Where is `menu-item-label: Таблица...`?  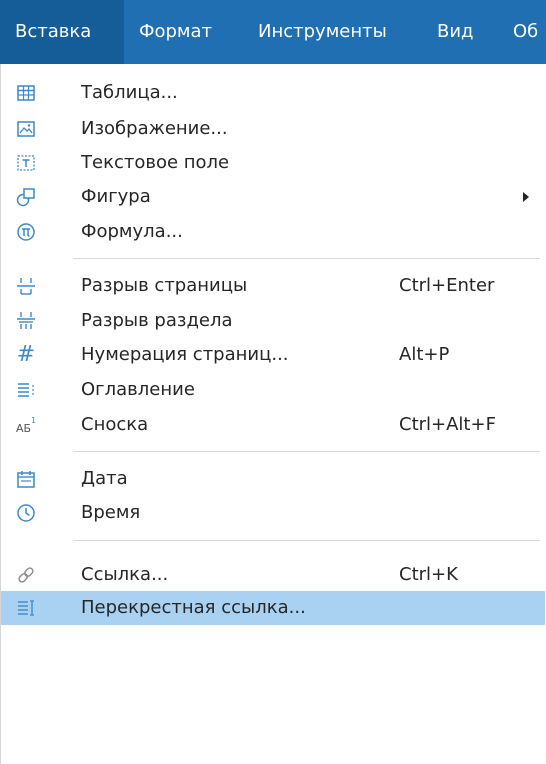 menu-item-label: Таблица... is located at coordinates (129, 92).